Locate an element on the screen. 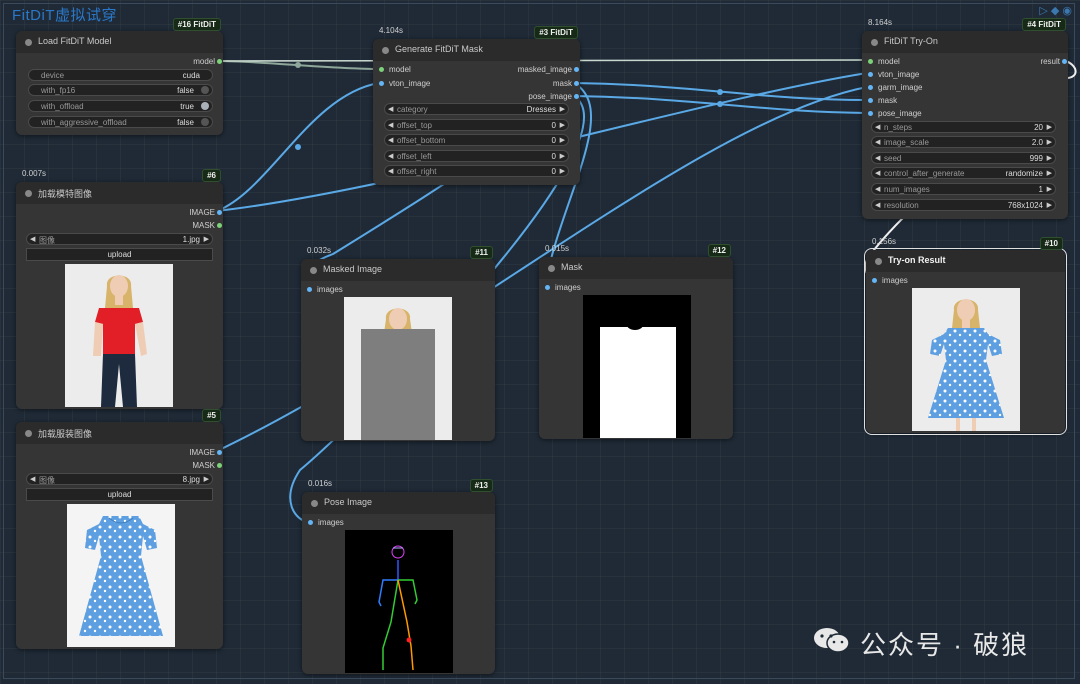  output-masked-image: masked_image is located at coordinates (548, 69).